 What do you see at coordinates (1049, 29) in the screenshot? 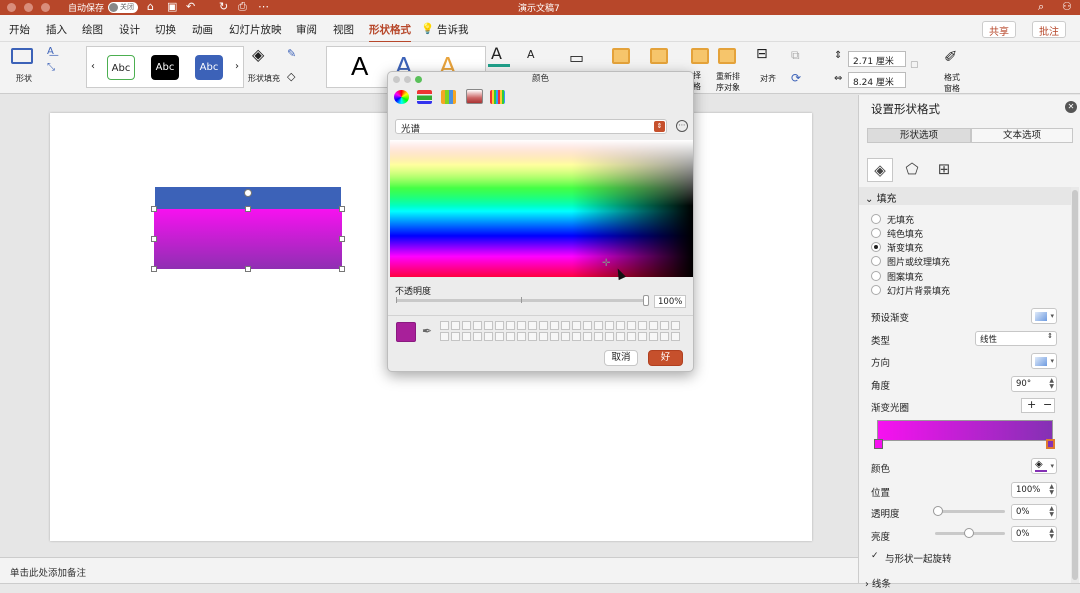
I see `comment-button: 批注` at bounding box center [1049, 29].